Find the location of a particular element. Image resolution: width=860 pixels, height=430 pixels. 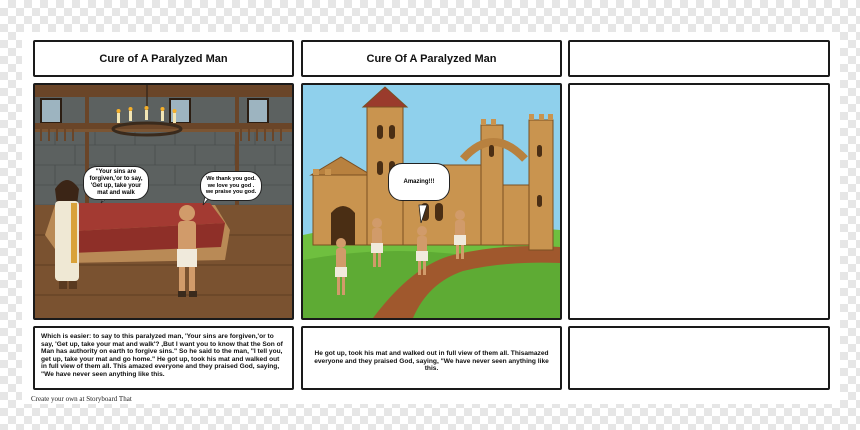

storyboardthat-credit: Create your own at Storyboard That is located at coordinates (81, 399).